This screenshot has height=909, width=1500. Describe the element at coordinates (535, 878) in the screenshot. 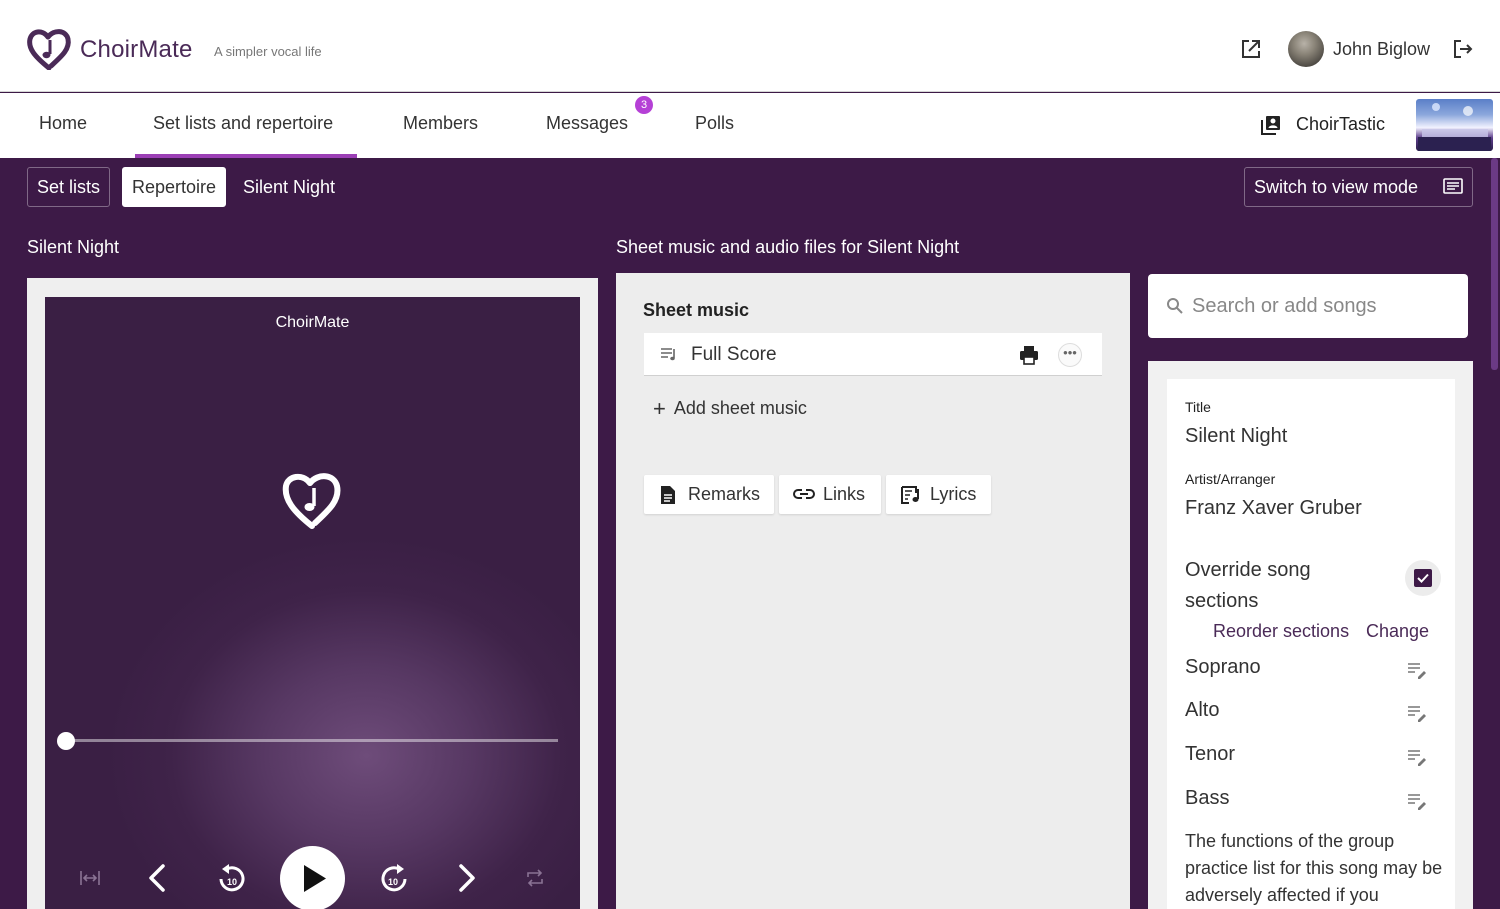

I see `repeat-icon` at that location.